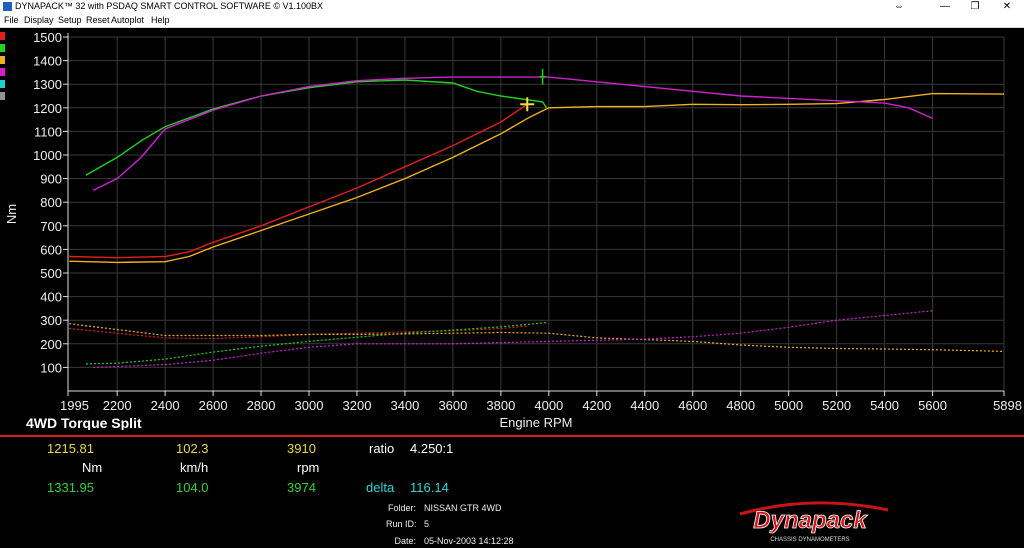 This screenshot has width=1024, height=548. Describe the element at coordinates (117, 405) in the screenshot. I see `x-tick-label: 2200` at that location.